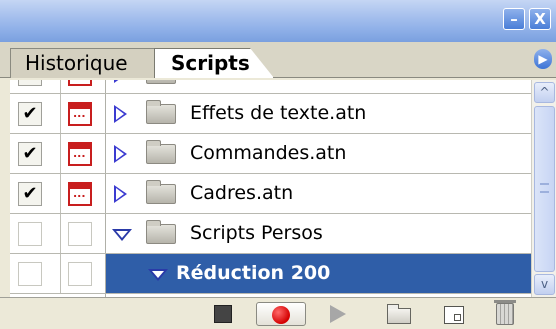 The width and height of the screenshot is (556, 329). Describe the element at coordinates (214, 63) in the screenshot. I see `tab-scripts: Scripts` at that location.